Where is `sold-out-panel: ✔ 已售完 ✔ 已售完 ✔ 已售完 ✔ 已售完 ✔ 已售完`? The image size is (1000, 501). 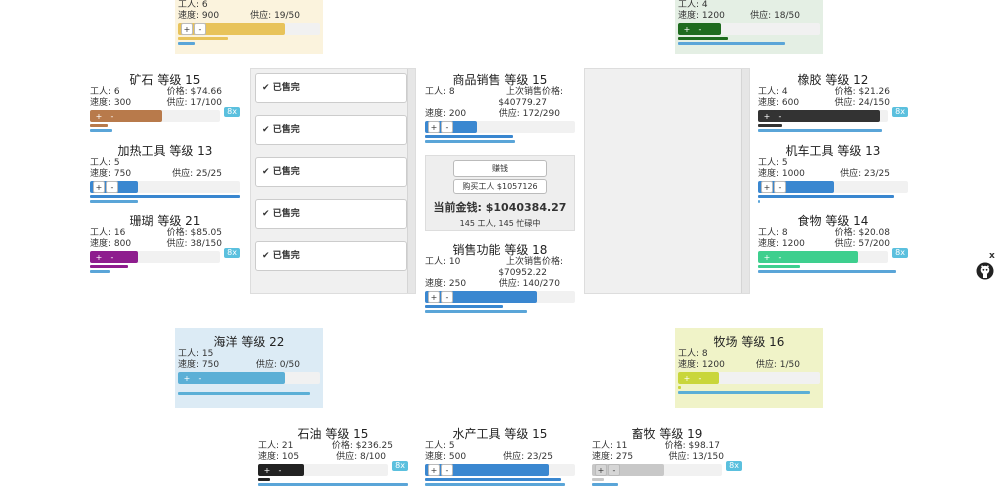
sold-out-panel: ✔ 已售完 ✔ 已售完 ✔ 已售完 ✔ 已售完 ✔ 已售完 is located at coordinates (333, 181).